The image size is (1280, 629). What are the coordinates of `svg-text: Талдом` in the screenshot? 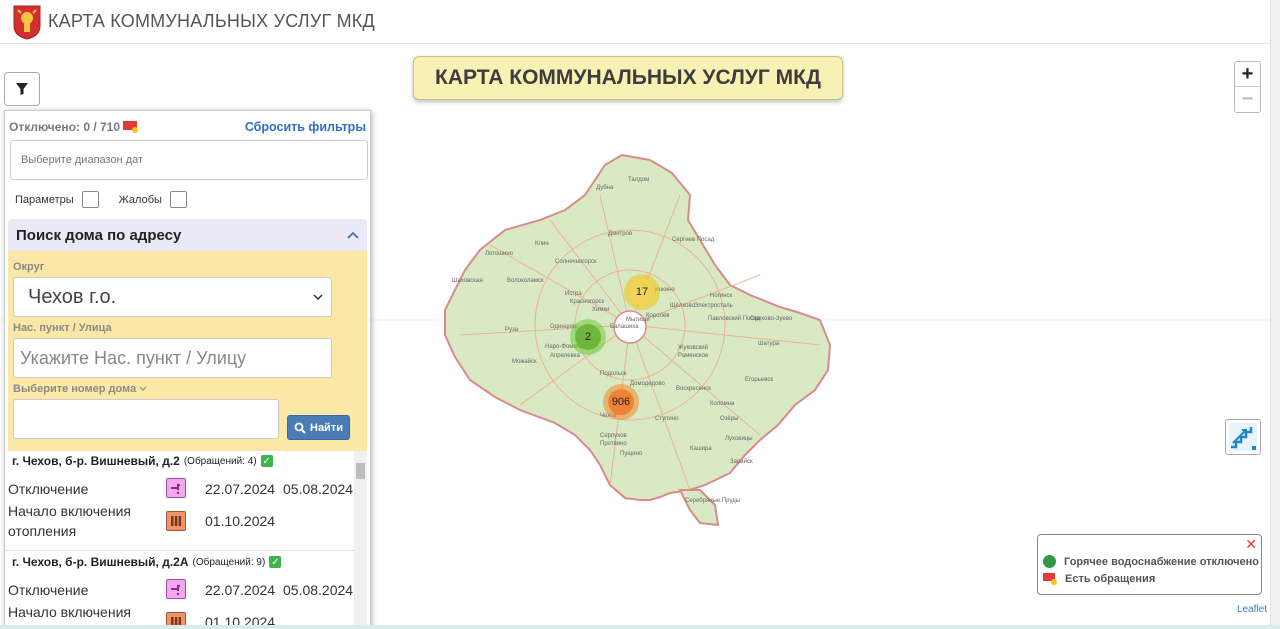 It's located at (638, 180).